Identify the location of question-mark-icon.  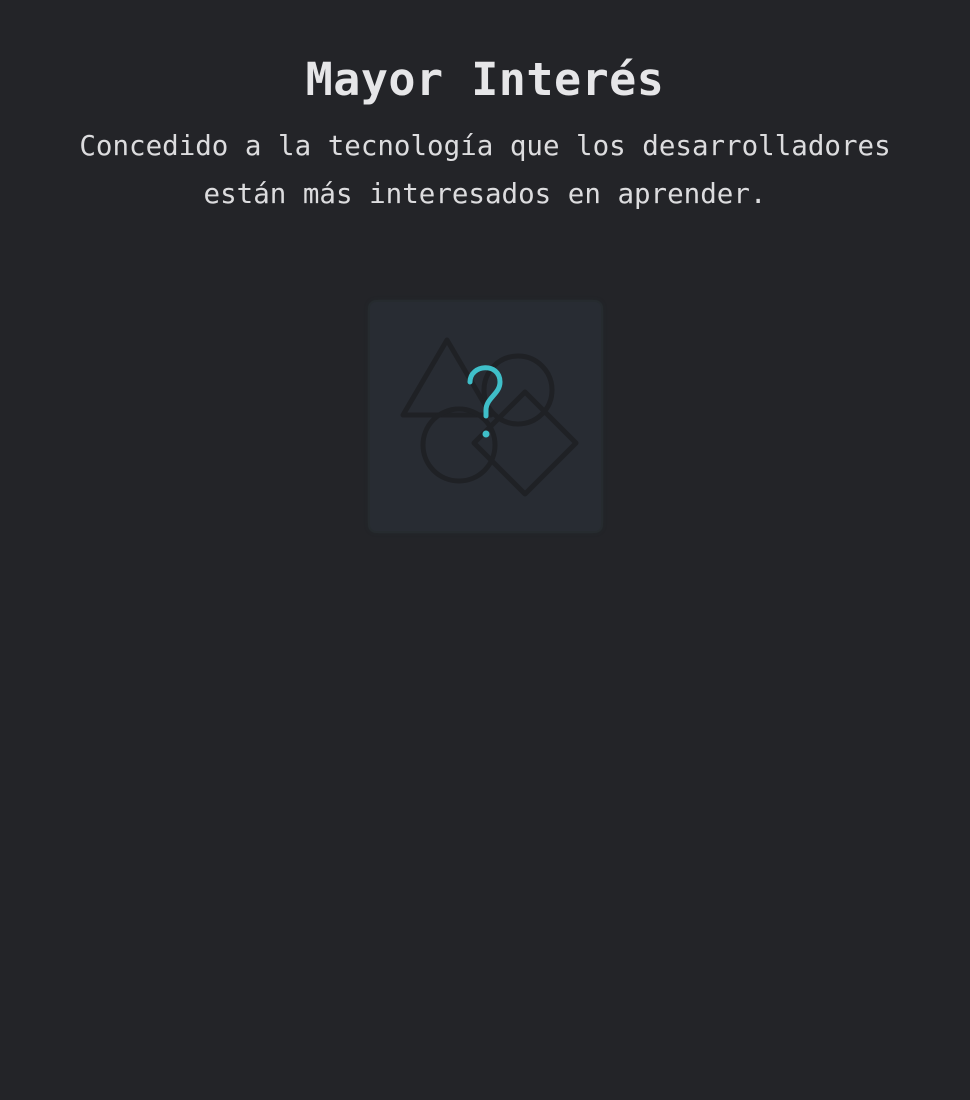
(485, 397).